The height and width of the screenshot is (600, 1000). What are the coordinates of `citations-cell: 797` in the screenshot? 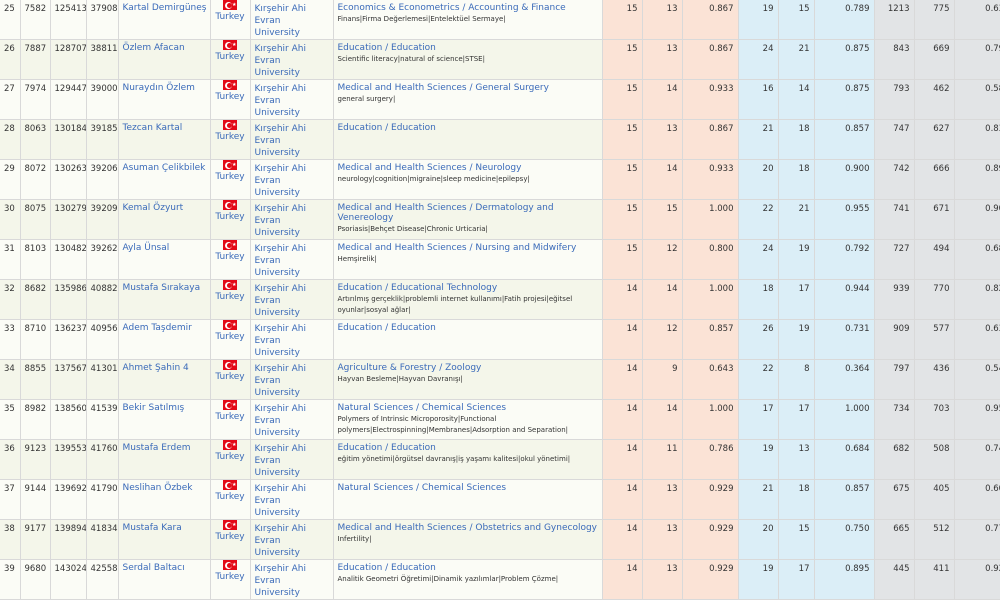 It's located at (894, 379).